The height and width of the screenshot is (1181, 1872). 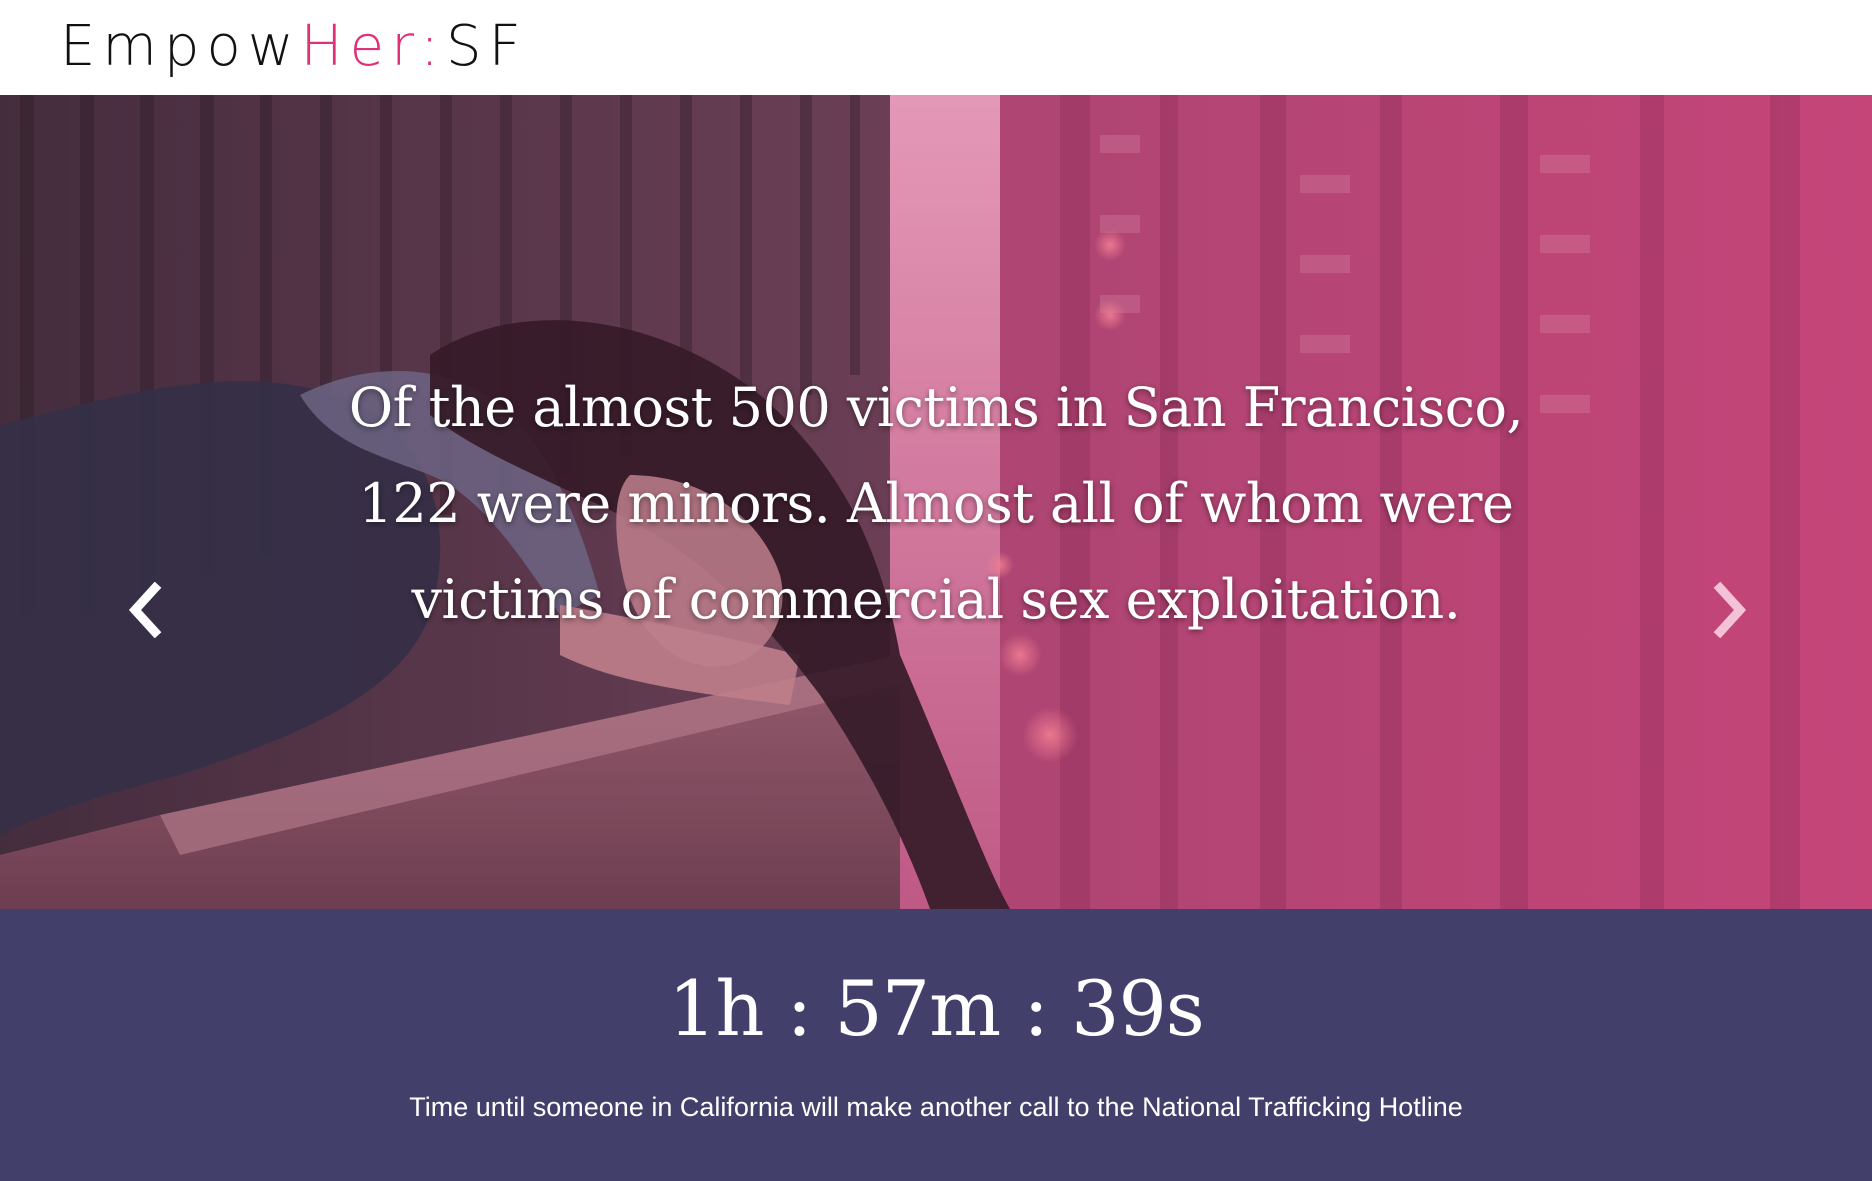 I want to click on site-logo: EmpowHer:SF, so click(x=294, y=47).